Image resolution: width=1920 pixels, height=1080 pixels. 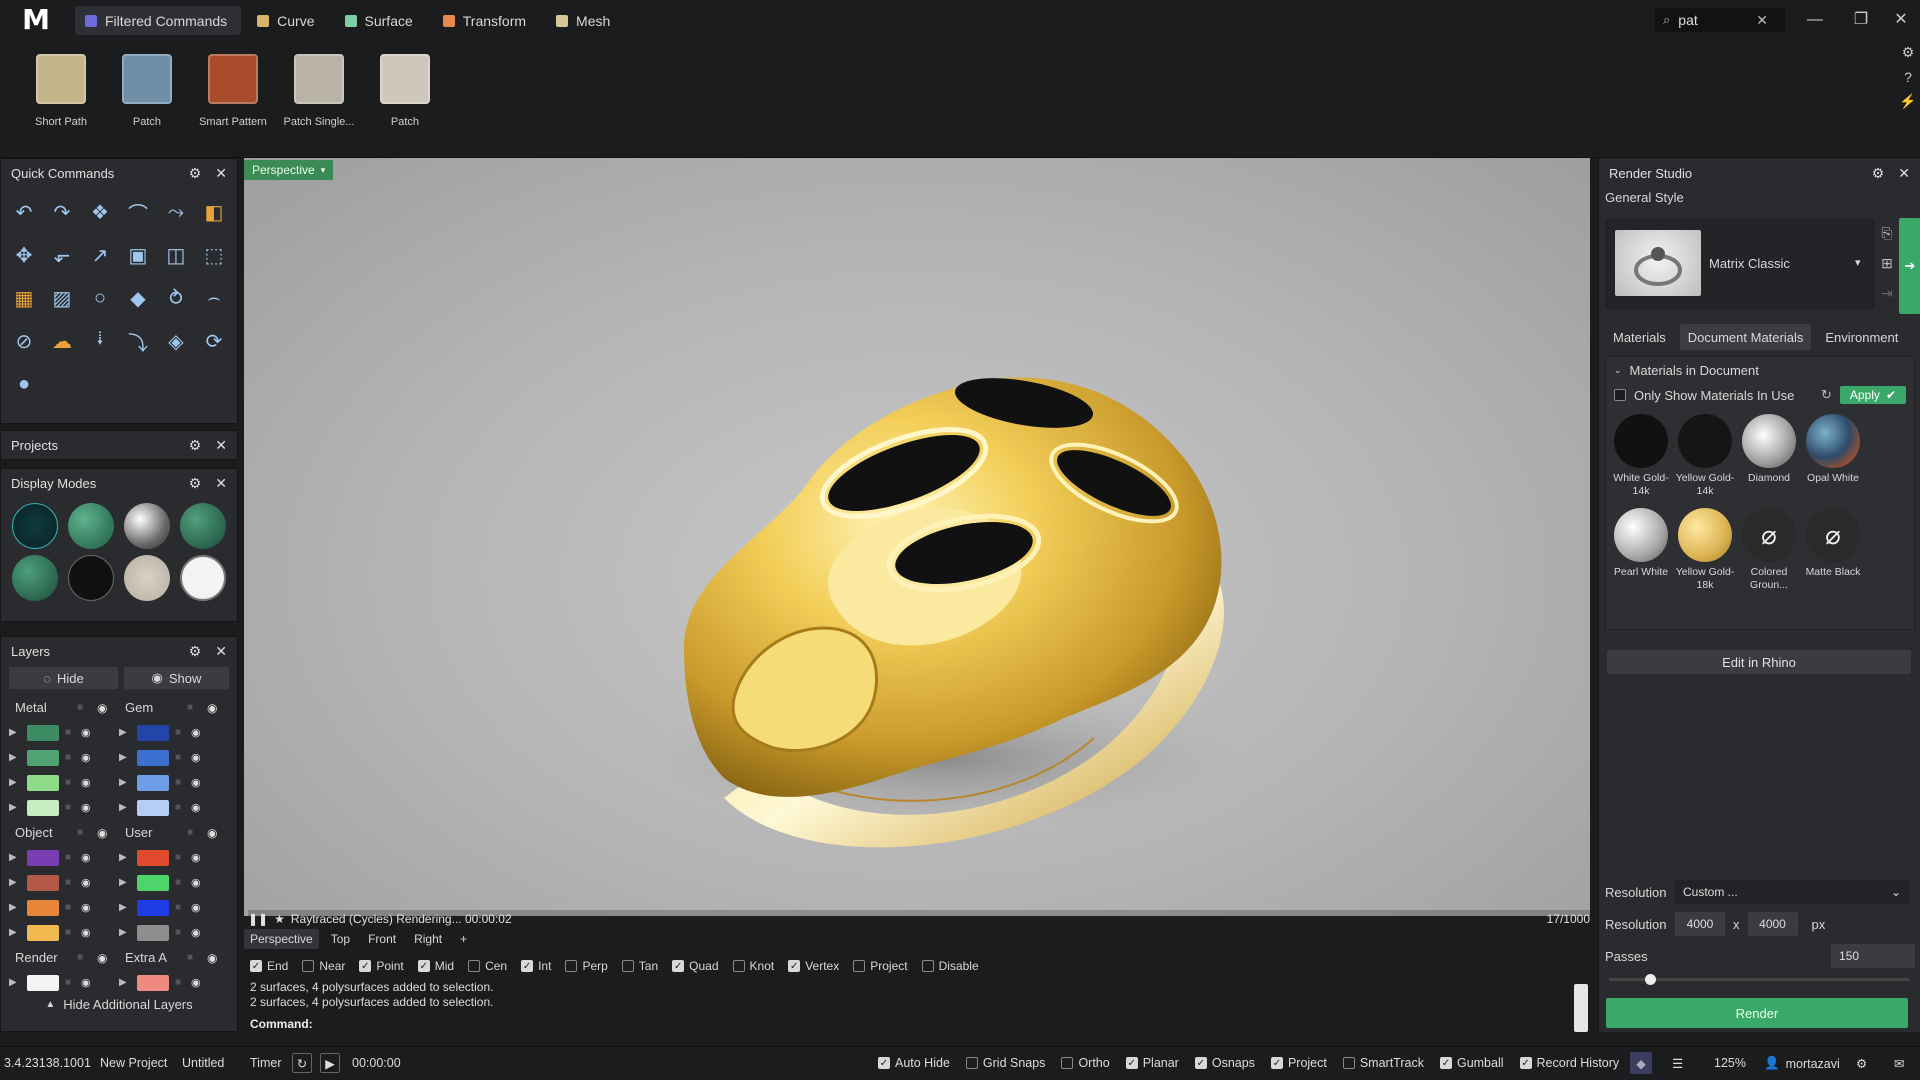 What do you see at coordinates (1730, 1063) in the screenshot?
I see `zoom-level: 125%` at bounding box center [1730, 1063].